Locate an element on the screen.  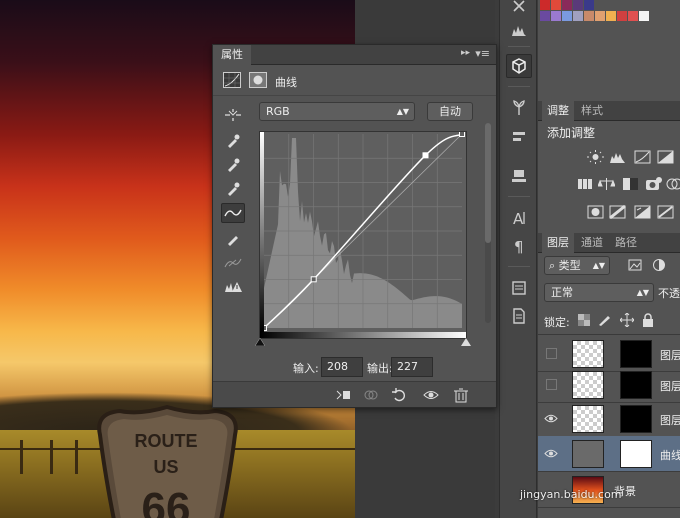
gradient-map-icon is located at coordinates (665, 212).